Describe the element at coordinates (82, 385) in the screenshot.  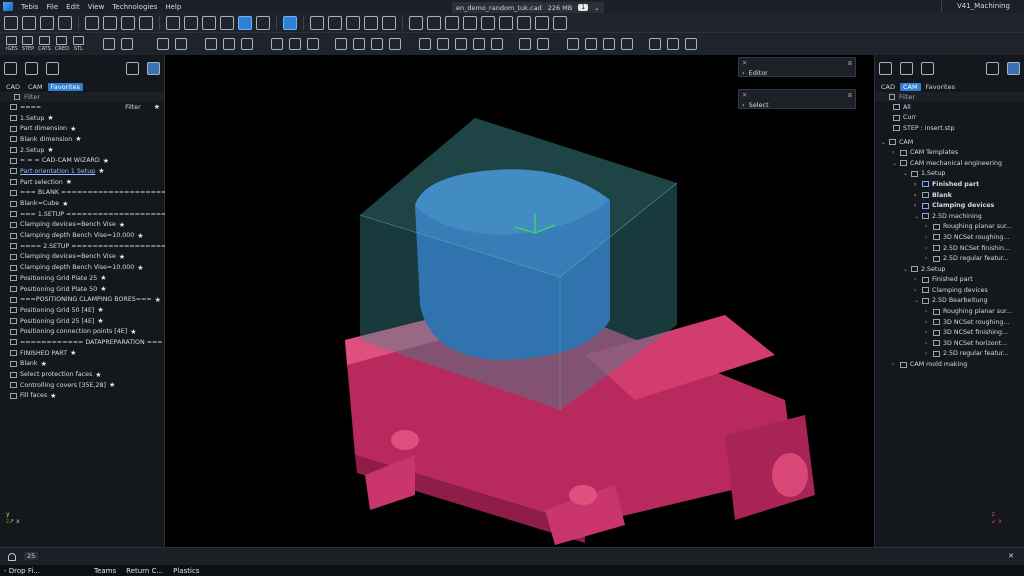
I see `favorite-item: Controlling covers [35E,28] ★` at that location.